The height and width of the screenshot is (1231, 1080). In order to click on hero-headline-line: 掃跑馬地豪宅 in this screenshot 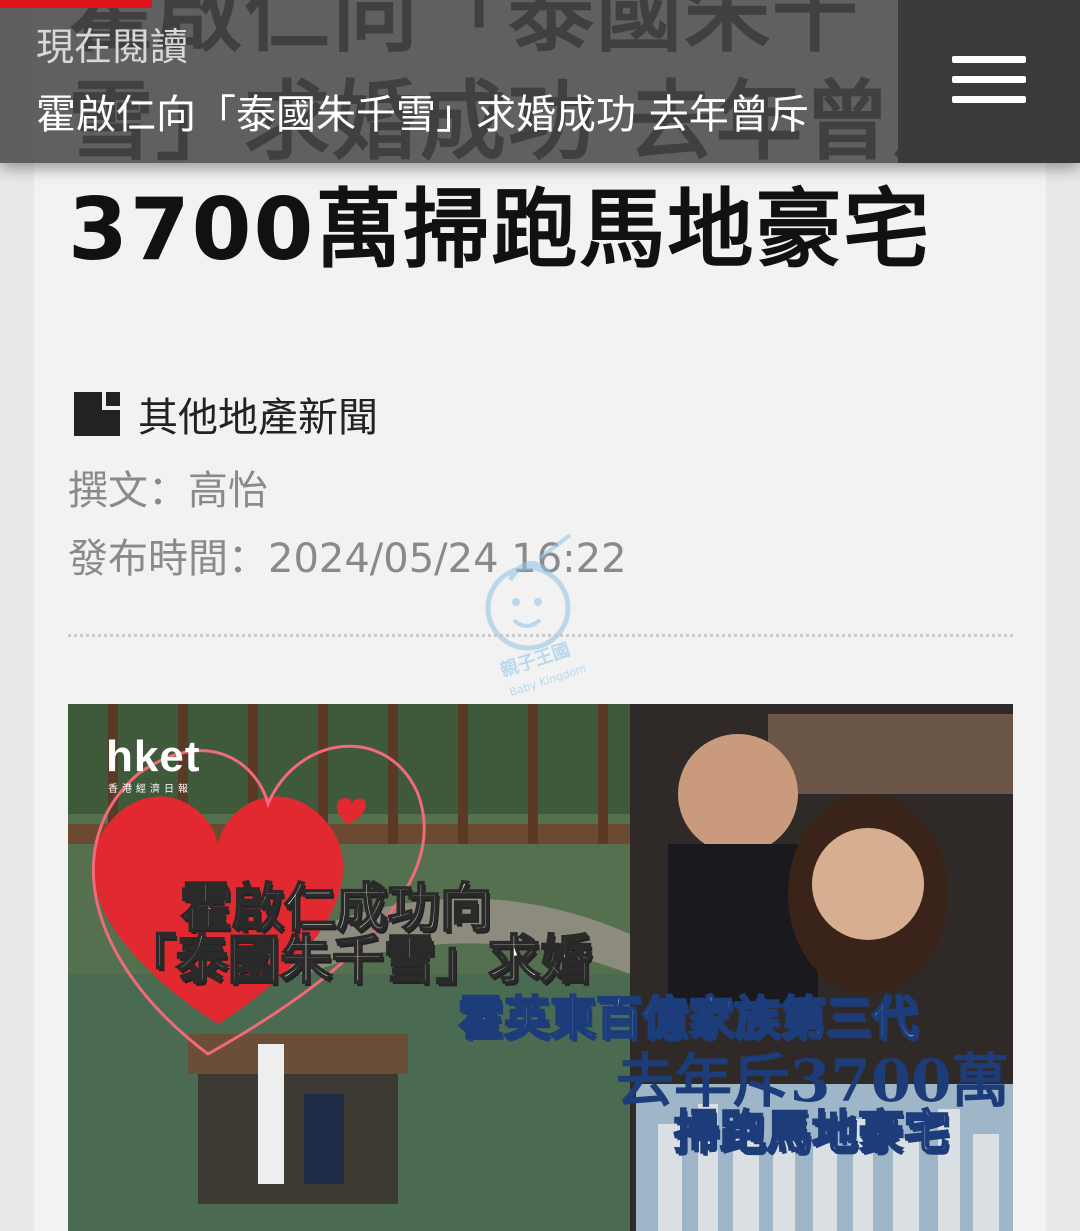, I will do `click(812, 1132)`.